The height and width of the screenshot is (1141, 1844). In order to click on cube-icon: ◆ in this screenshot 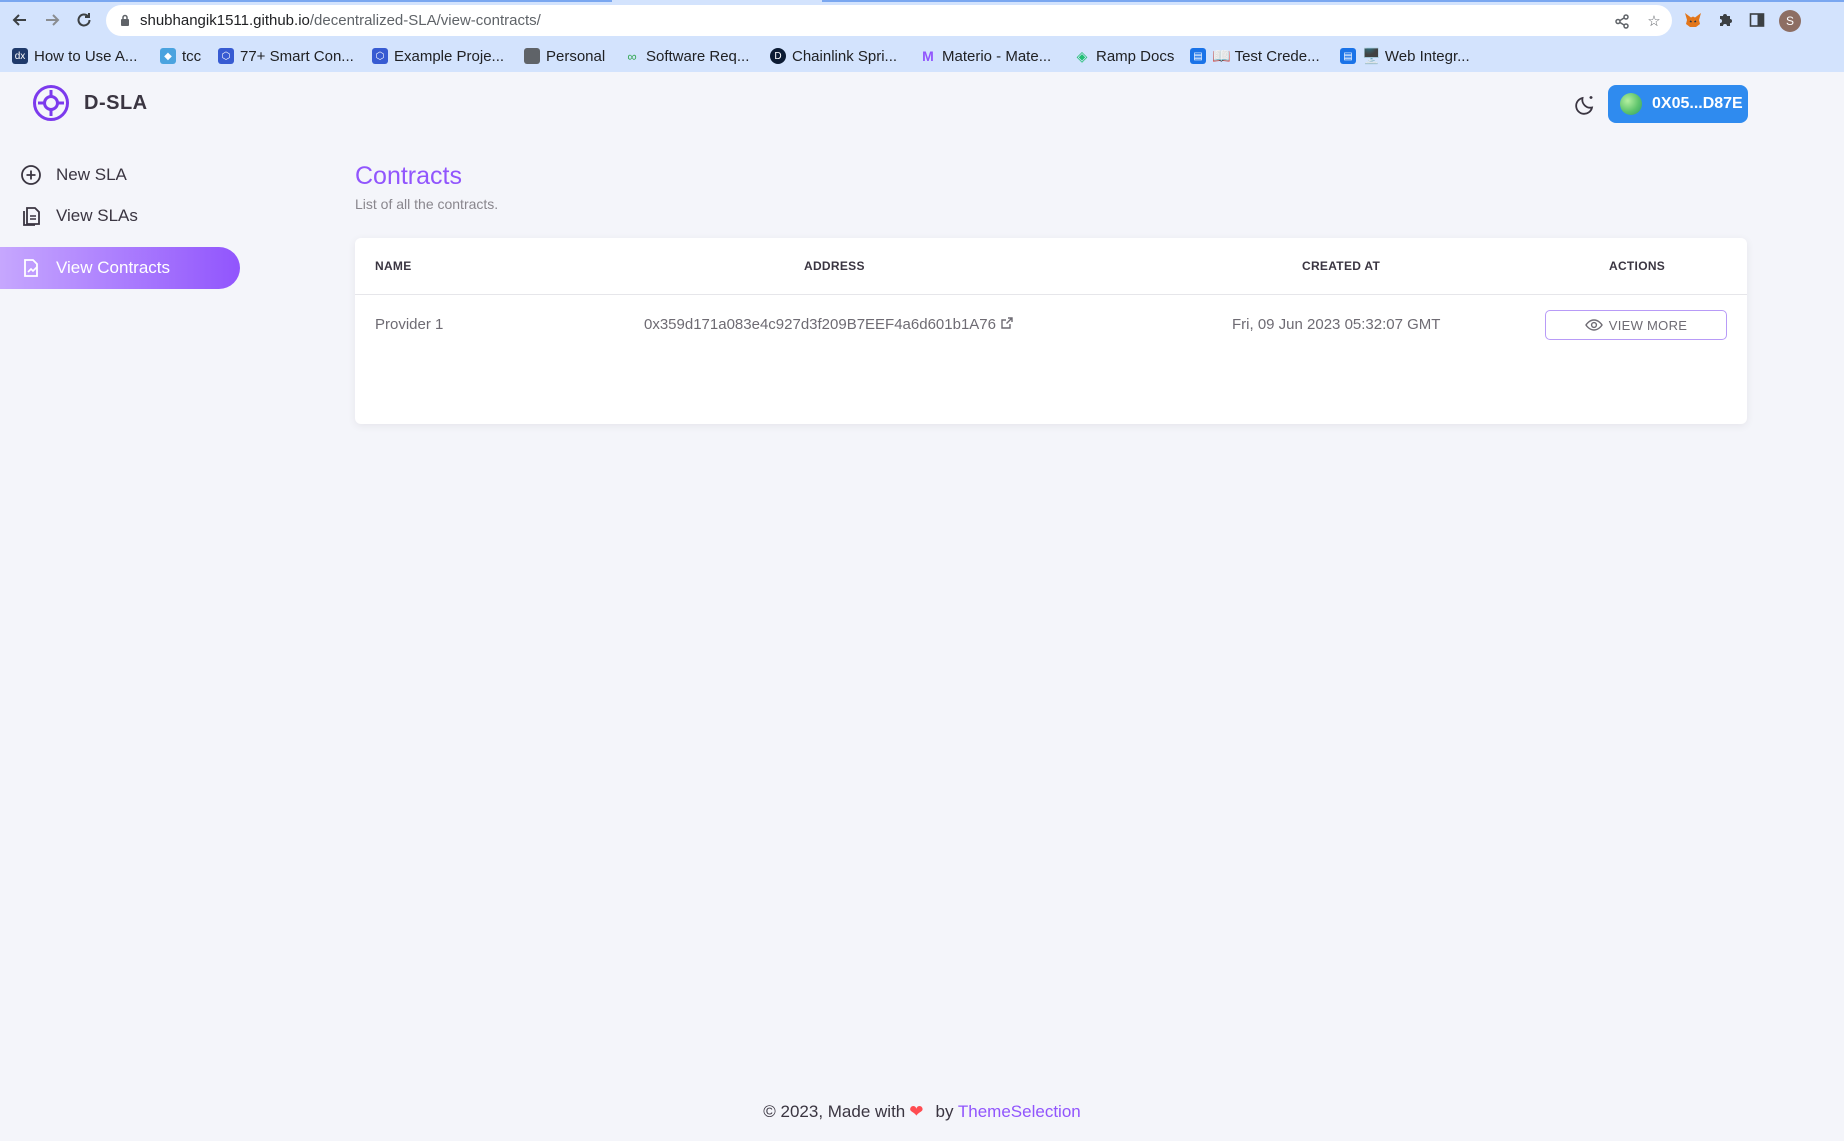, I will do `click(168, 56)`.